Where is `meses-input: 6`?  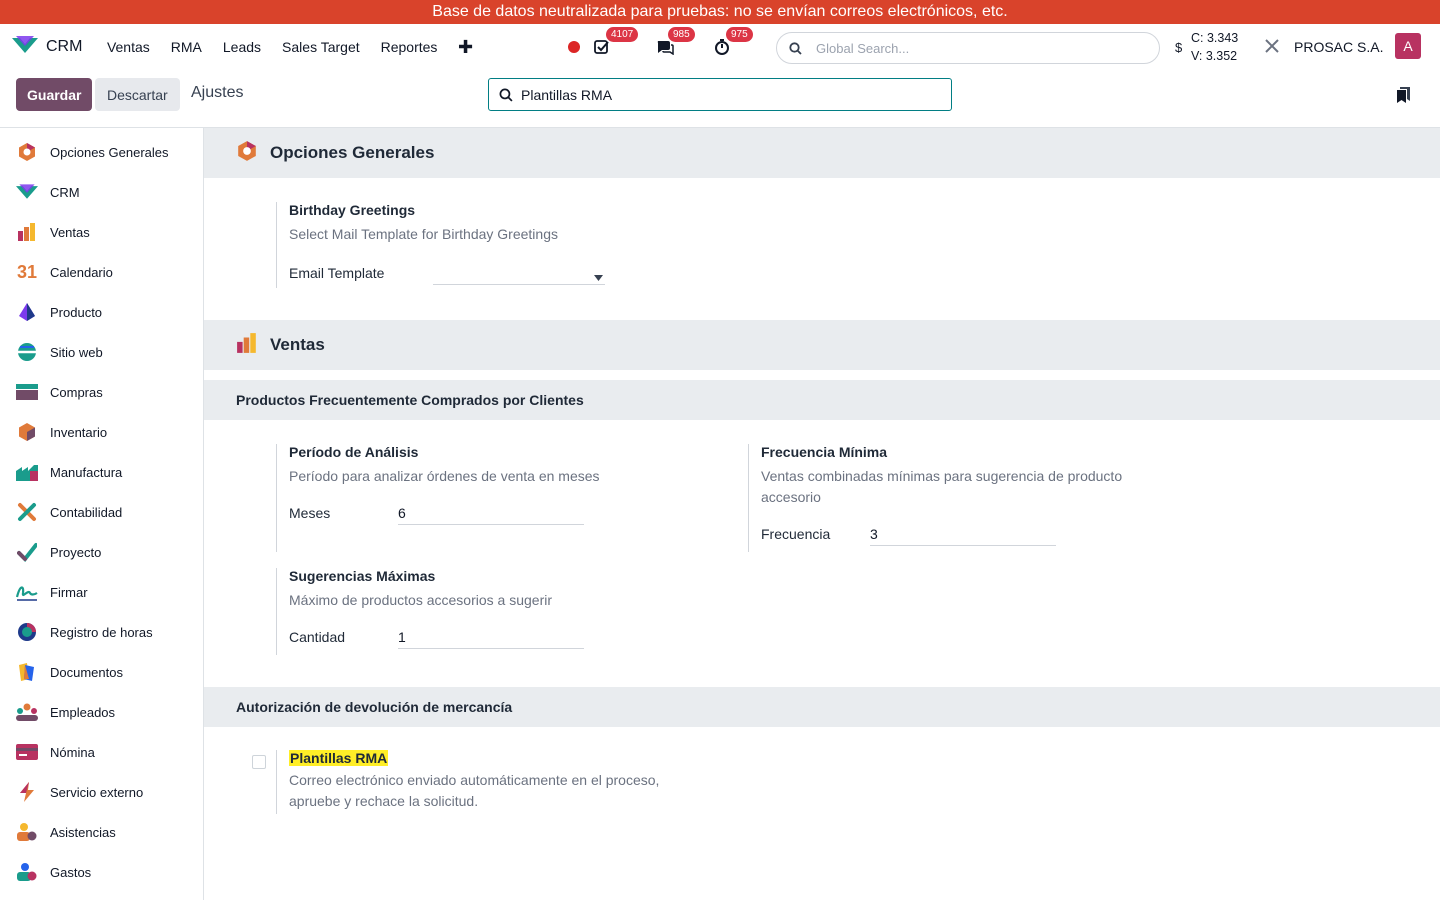 meses-input: 6 is located at coordinates (491, 513).